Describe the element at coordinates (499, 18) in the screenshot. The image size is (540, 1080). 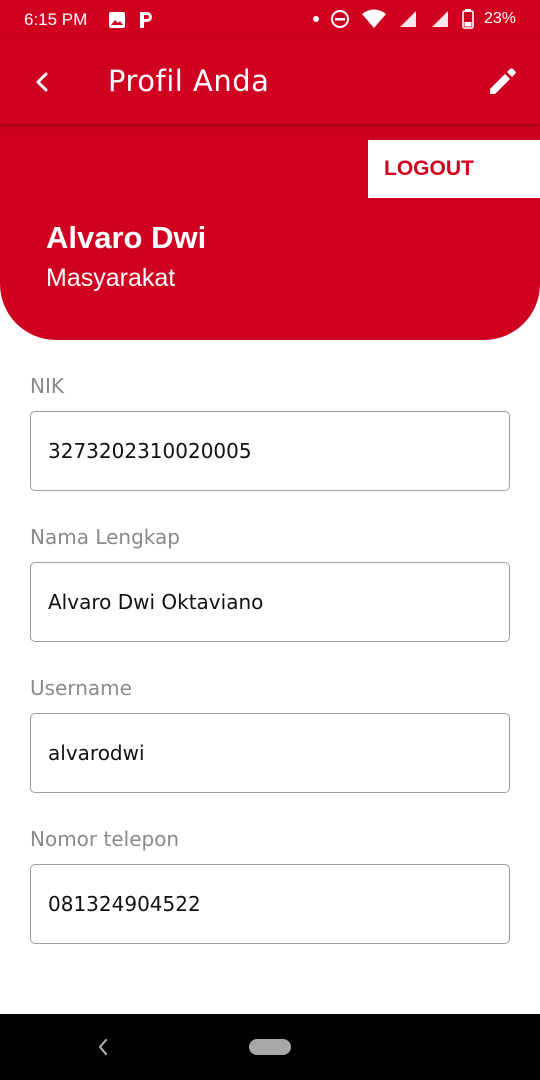
I see `battery-percent: 23%` at that location.